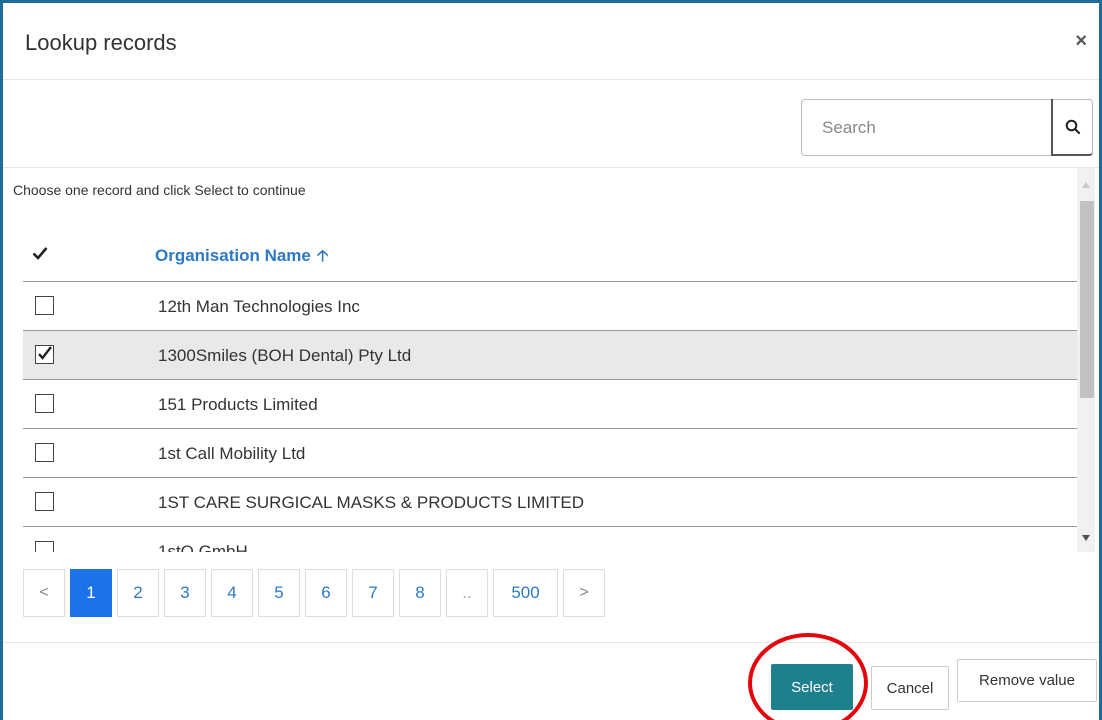 This screenshot has width=1102, height=720. Describe the element at coordinates (550, 539) in the screenshot. I see `table-row: 1stQ GmbH` at that location.